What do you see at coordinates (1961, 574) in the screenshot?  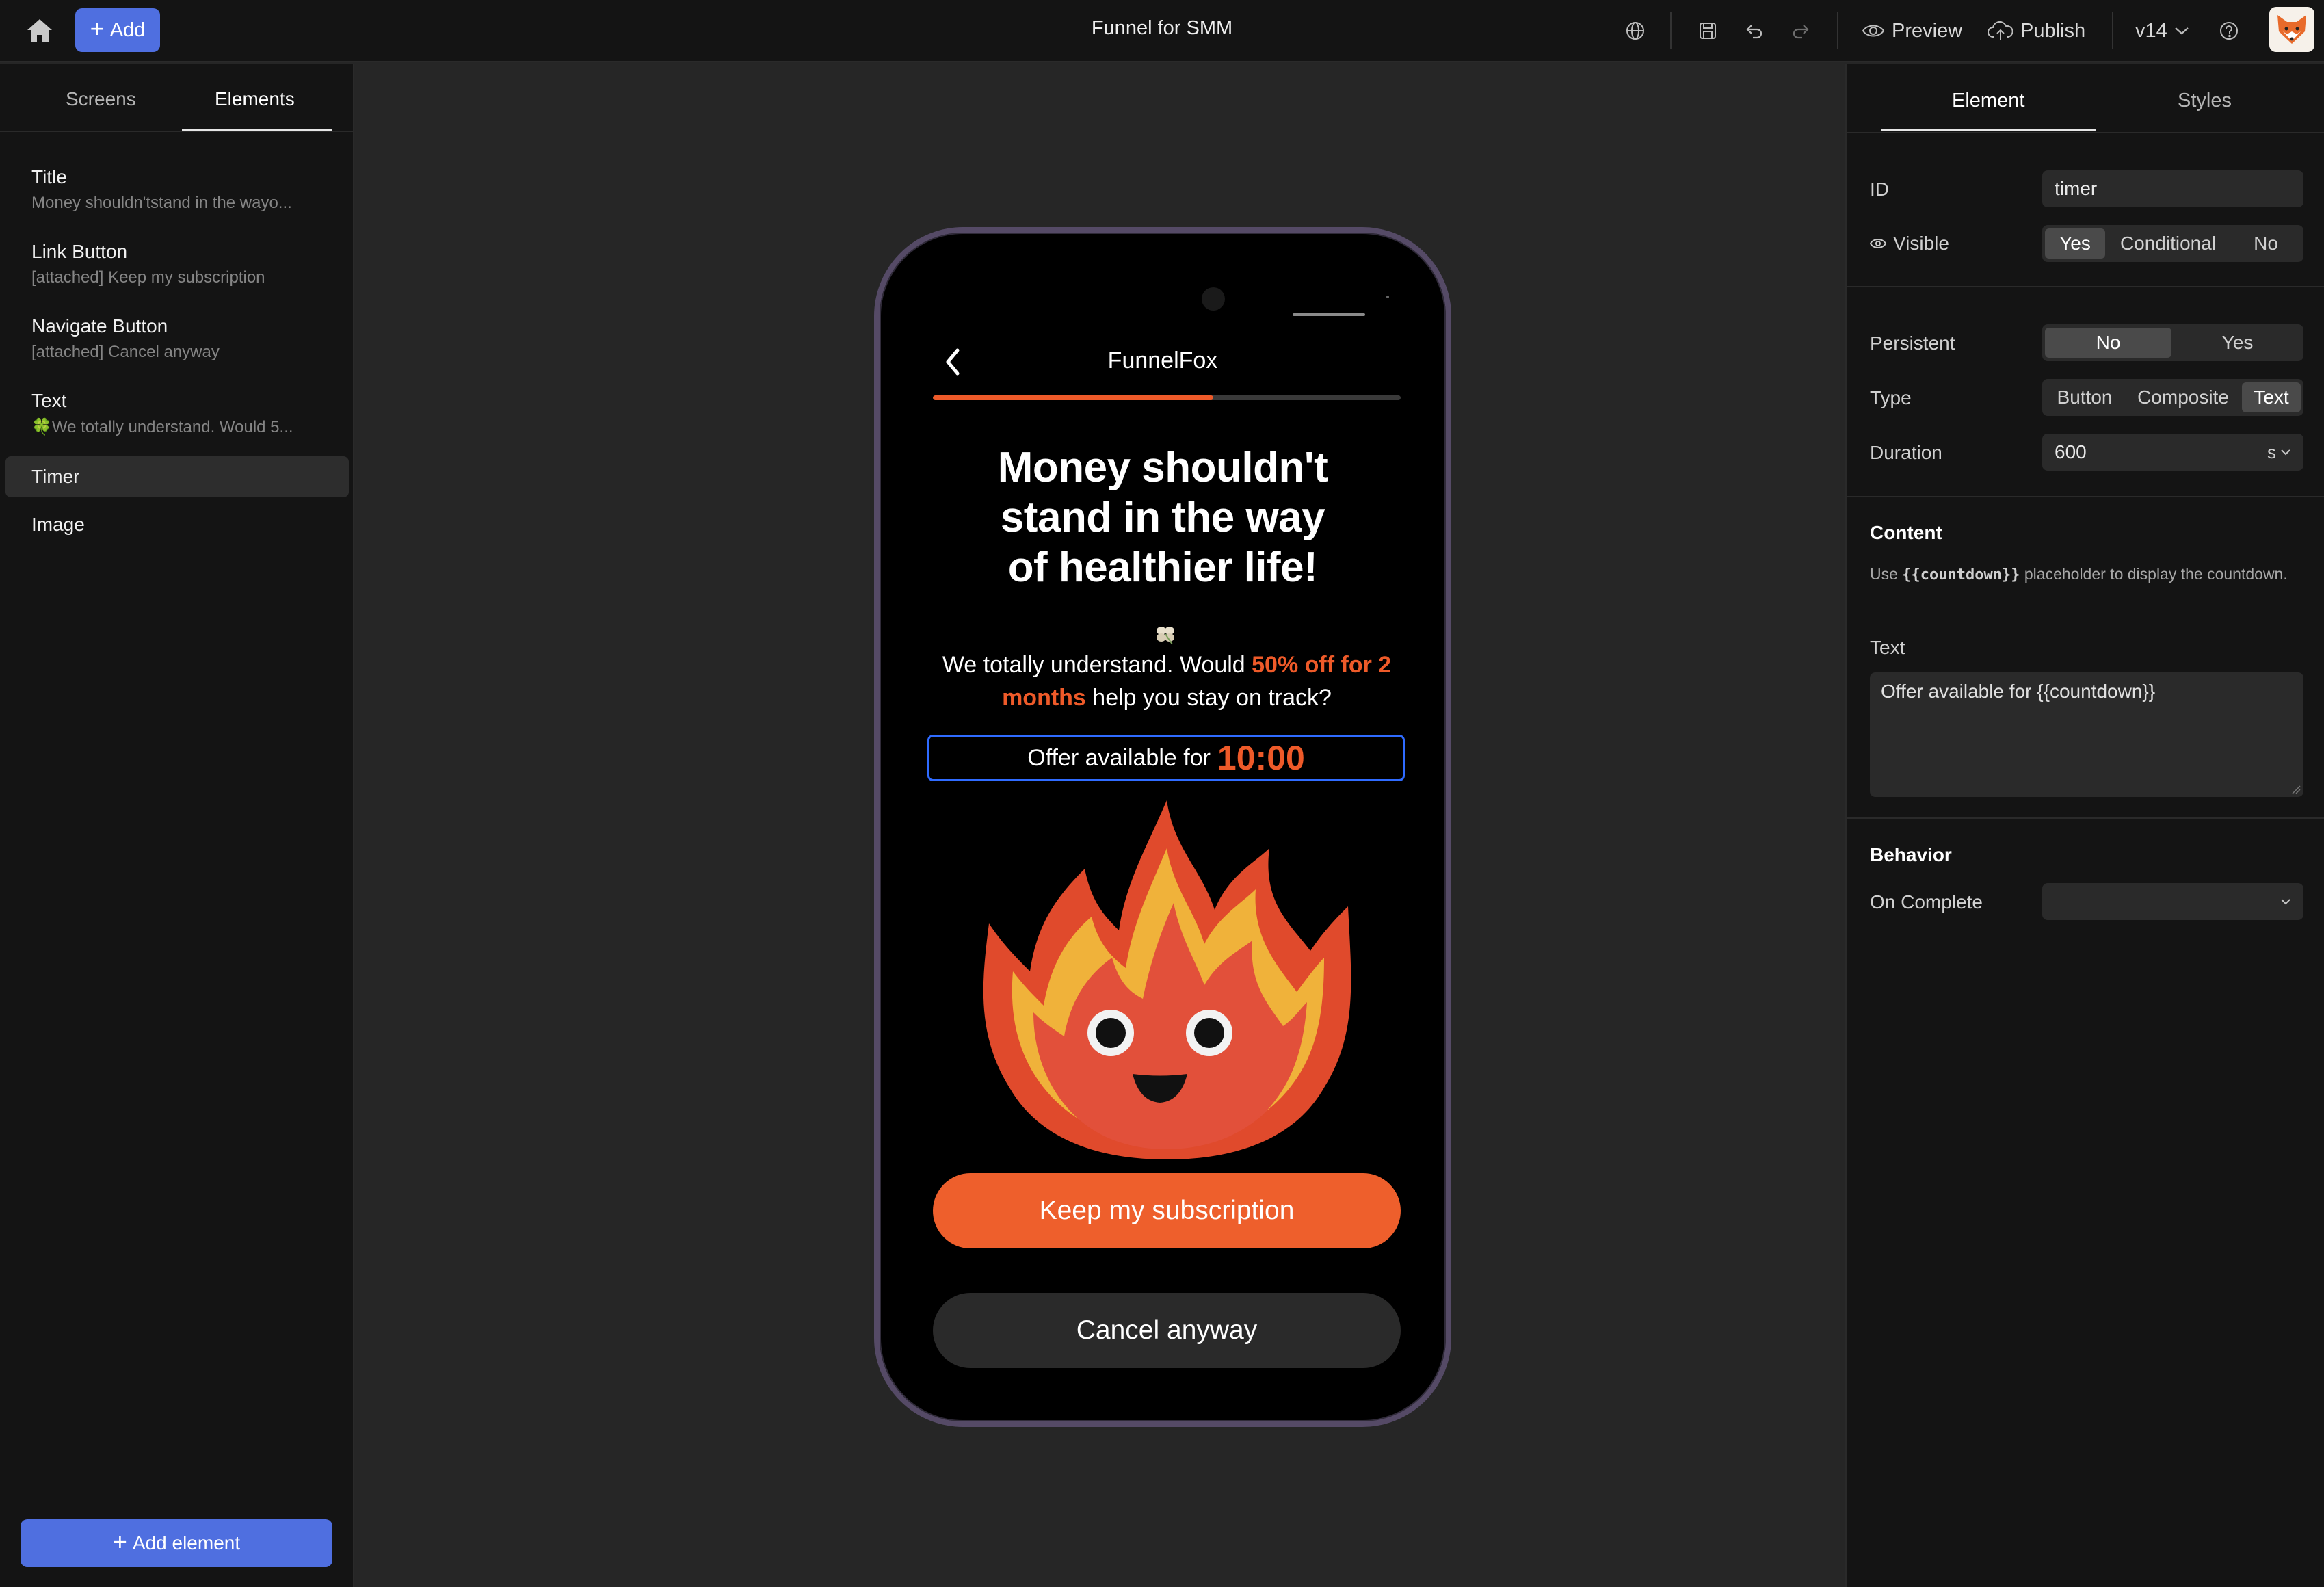 I see `countdown-placeholder: {{countdown}}` at bounding box center [1961, 574].